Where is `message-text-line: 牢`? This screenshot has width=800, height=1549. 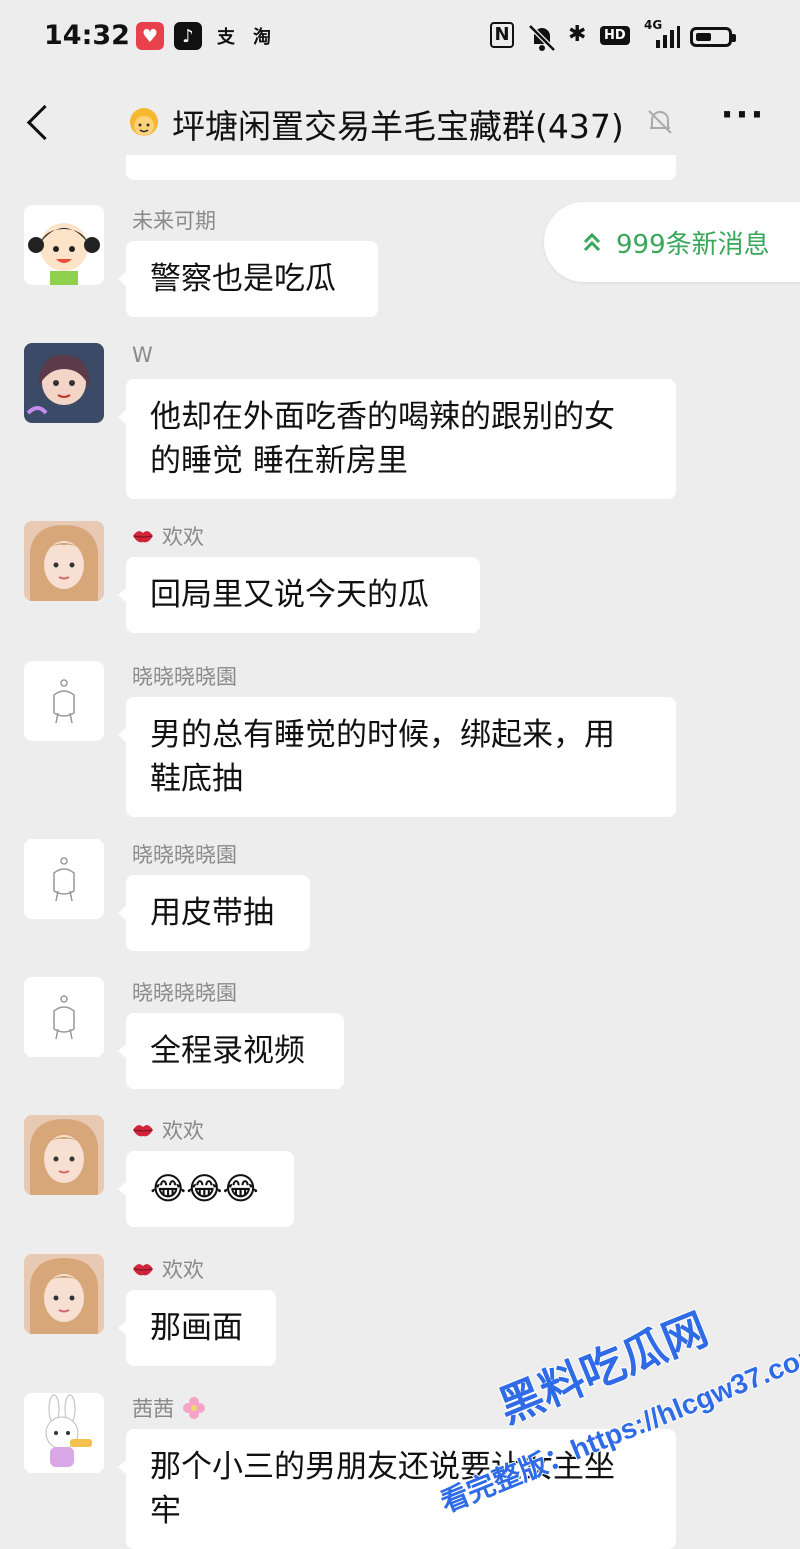 message-text-line: 牢 is located at coordinates (165, 1511).